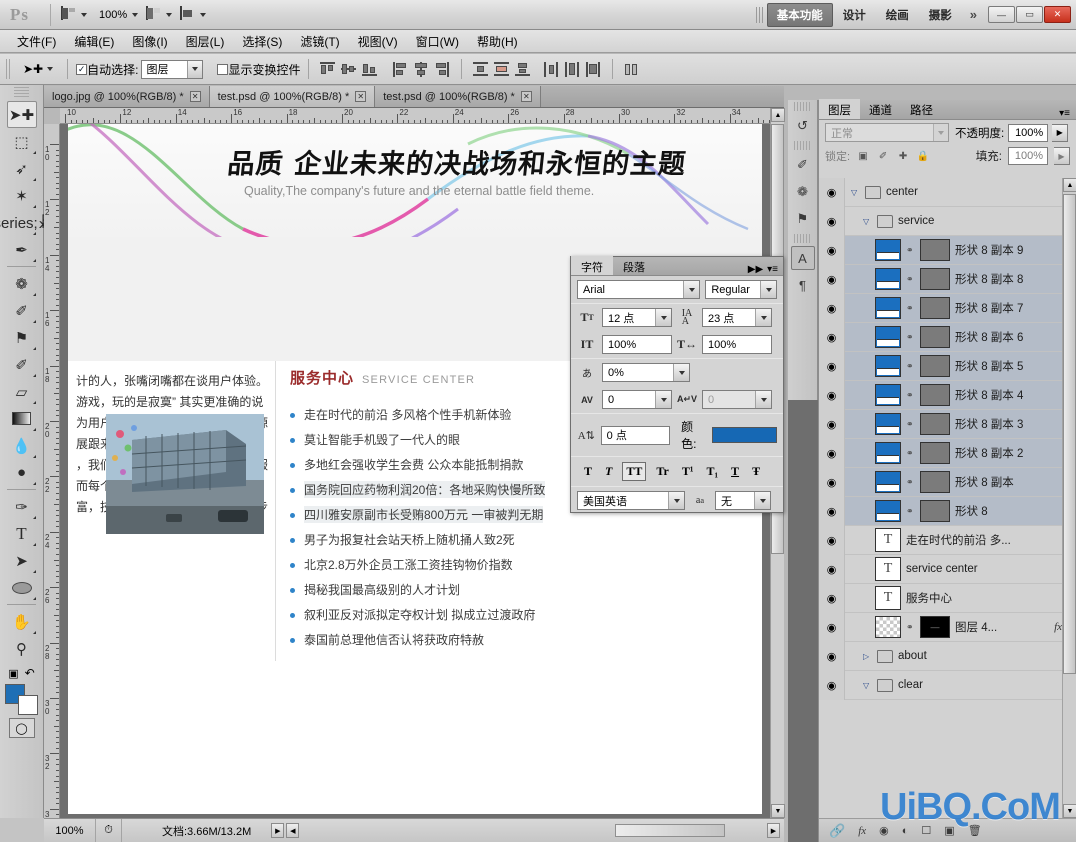 The width and height of the screenshot is (1076, 842). Describe the element at coordinates (947, 627) in the screenshot. I see `layer-row: ◉⚭—图层 4...fx▼` at that location.